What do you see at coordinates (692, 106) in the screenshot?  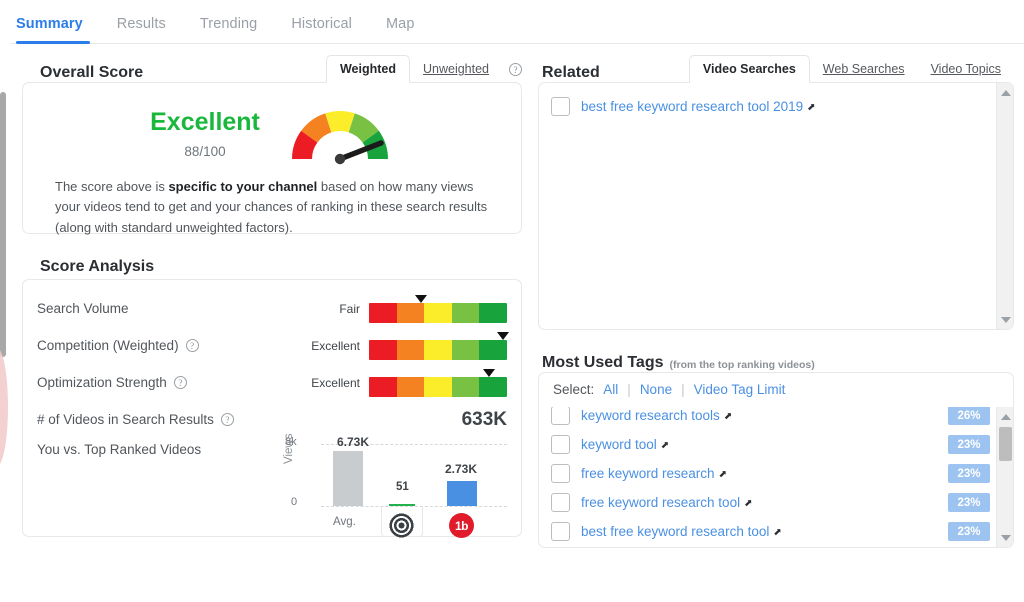 I see `related-link-text: best free keyword research tool 2019` at bounding box center [692, 106].